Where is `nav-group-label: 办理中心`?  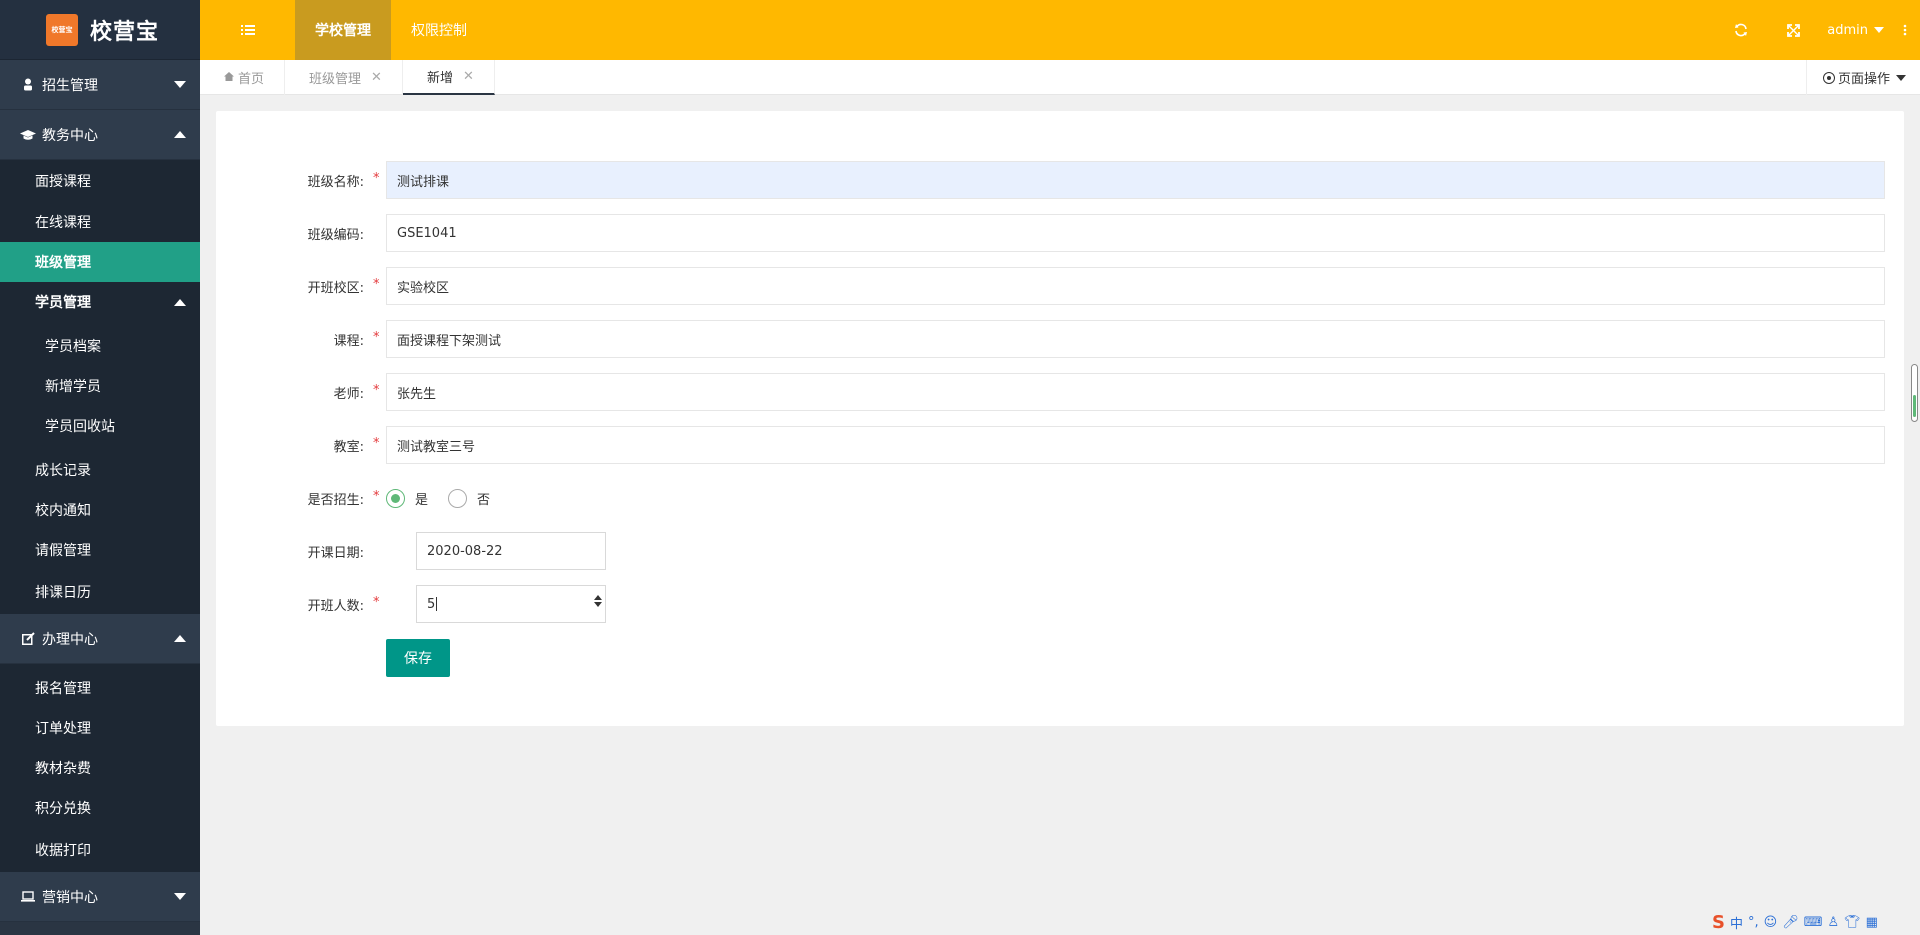 nav-group-label: 办理中心 is located at coordinates (70, 639).